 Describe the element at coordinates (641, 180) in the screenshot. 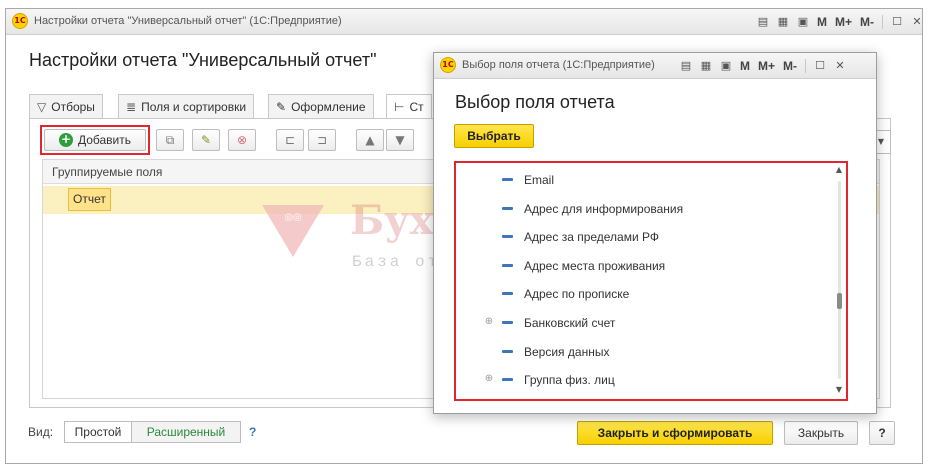

I see `list-item: Email` at that location.